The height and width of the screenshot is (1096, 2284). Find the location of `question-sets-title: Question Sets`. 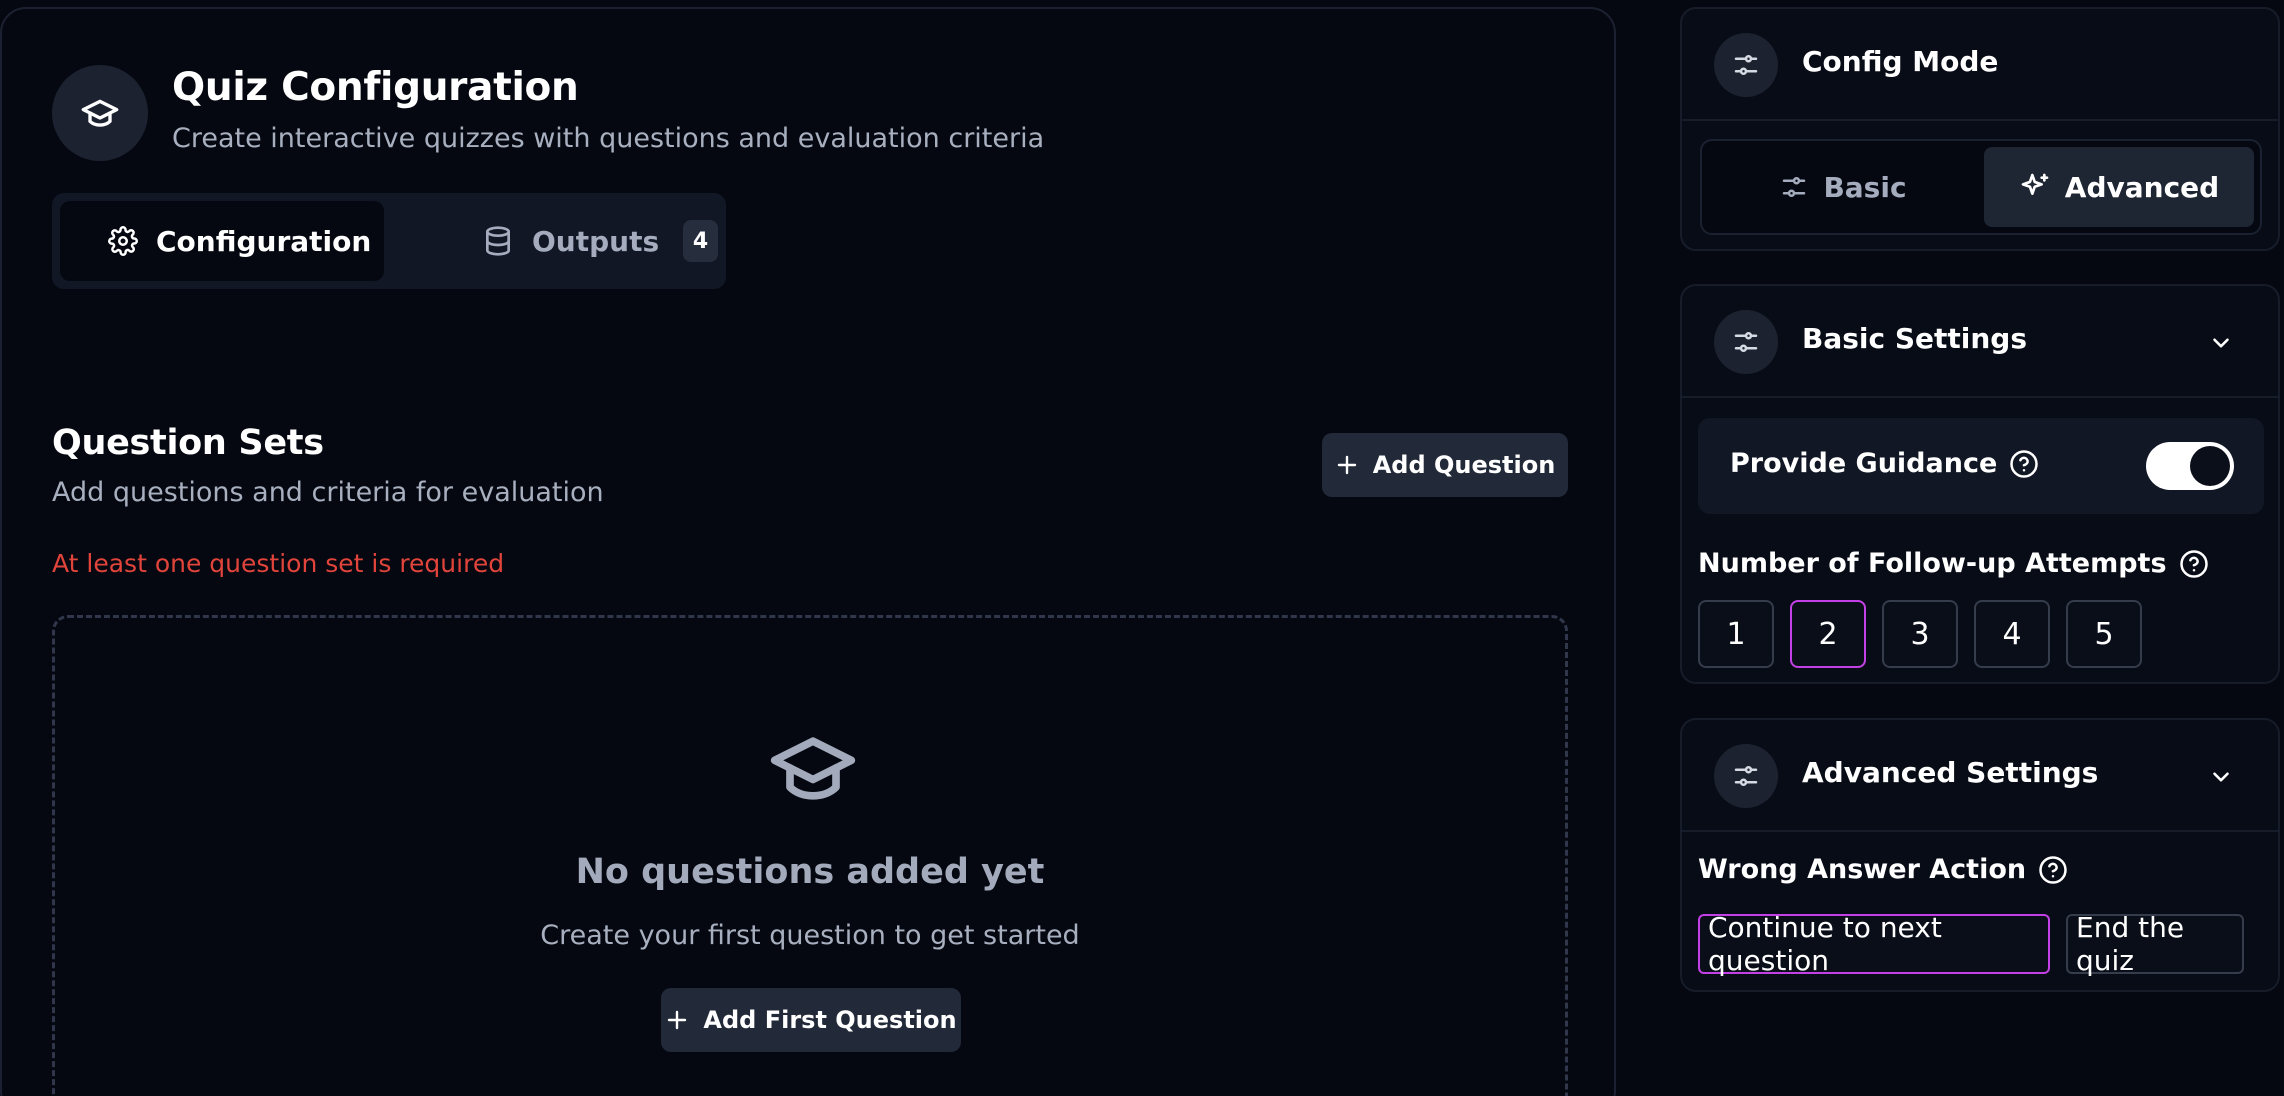

question-sets-title: Question Sets is located at coordinates (188, 443).